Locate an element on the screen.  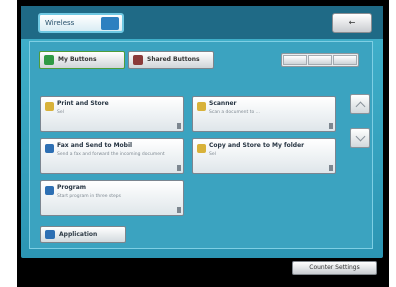
counter-settings-label: Counter Settings is located at coordinates (334, 267).